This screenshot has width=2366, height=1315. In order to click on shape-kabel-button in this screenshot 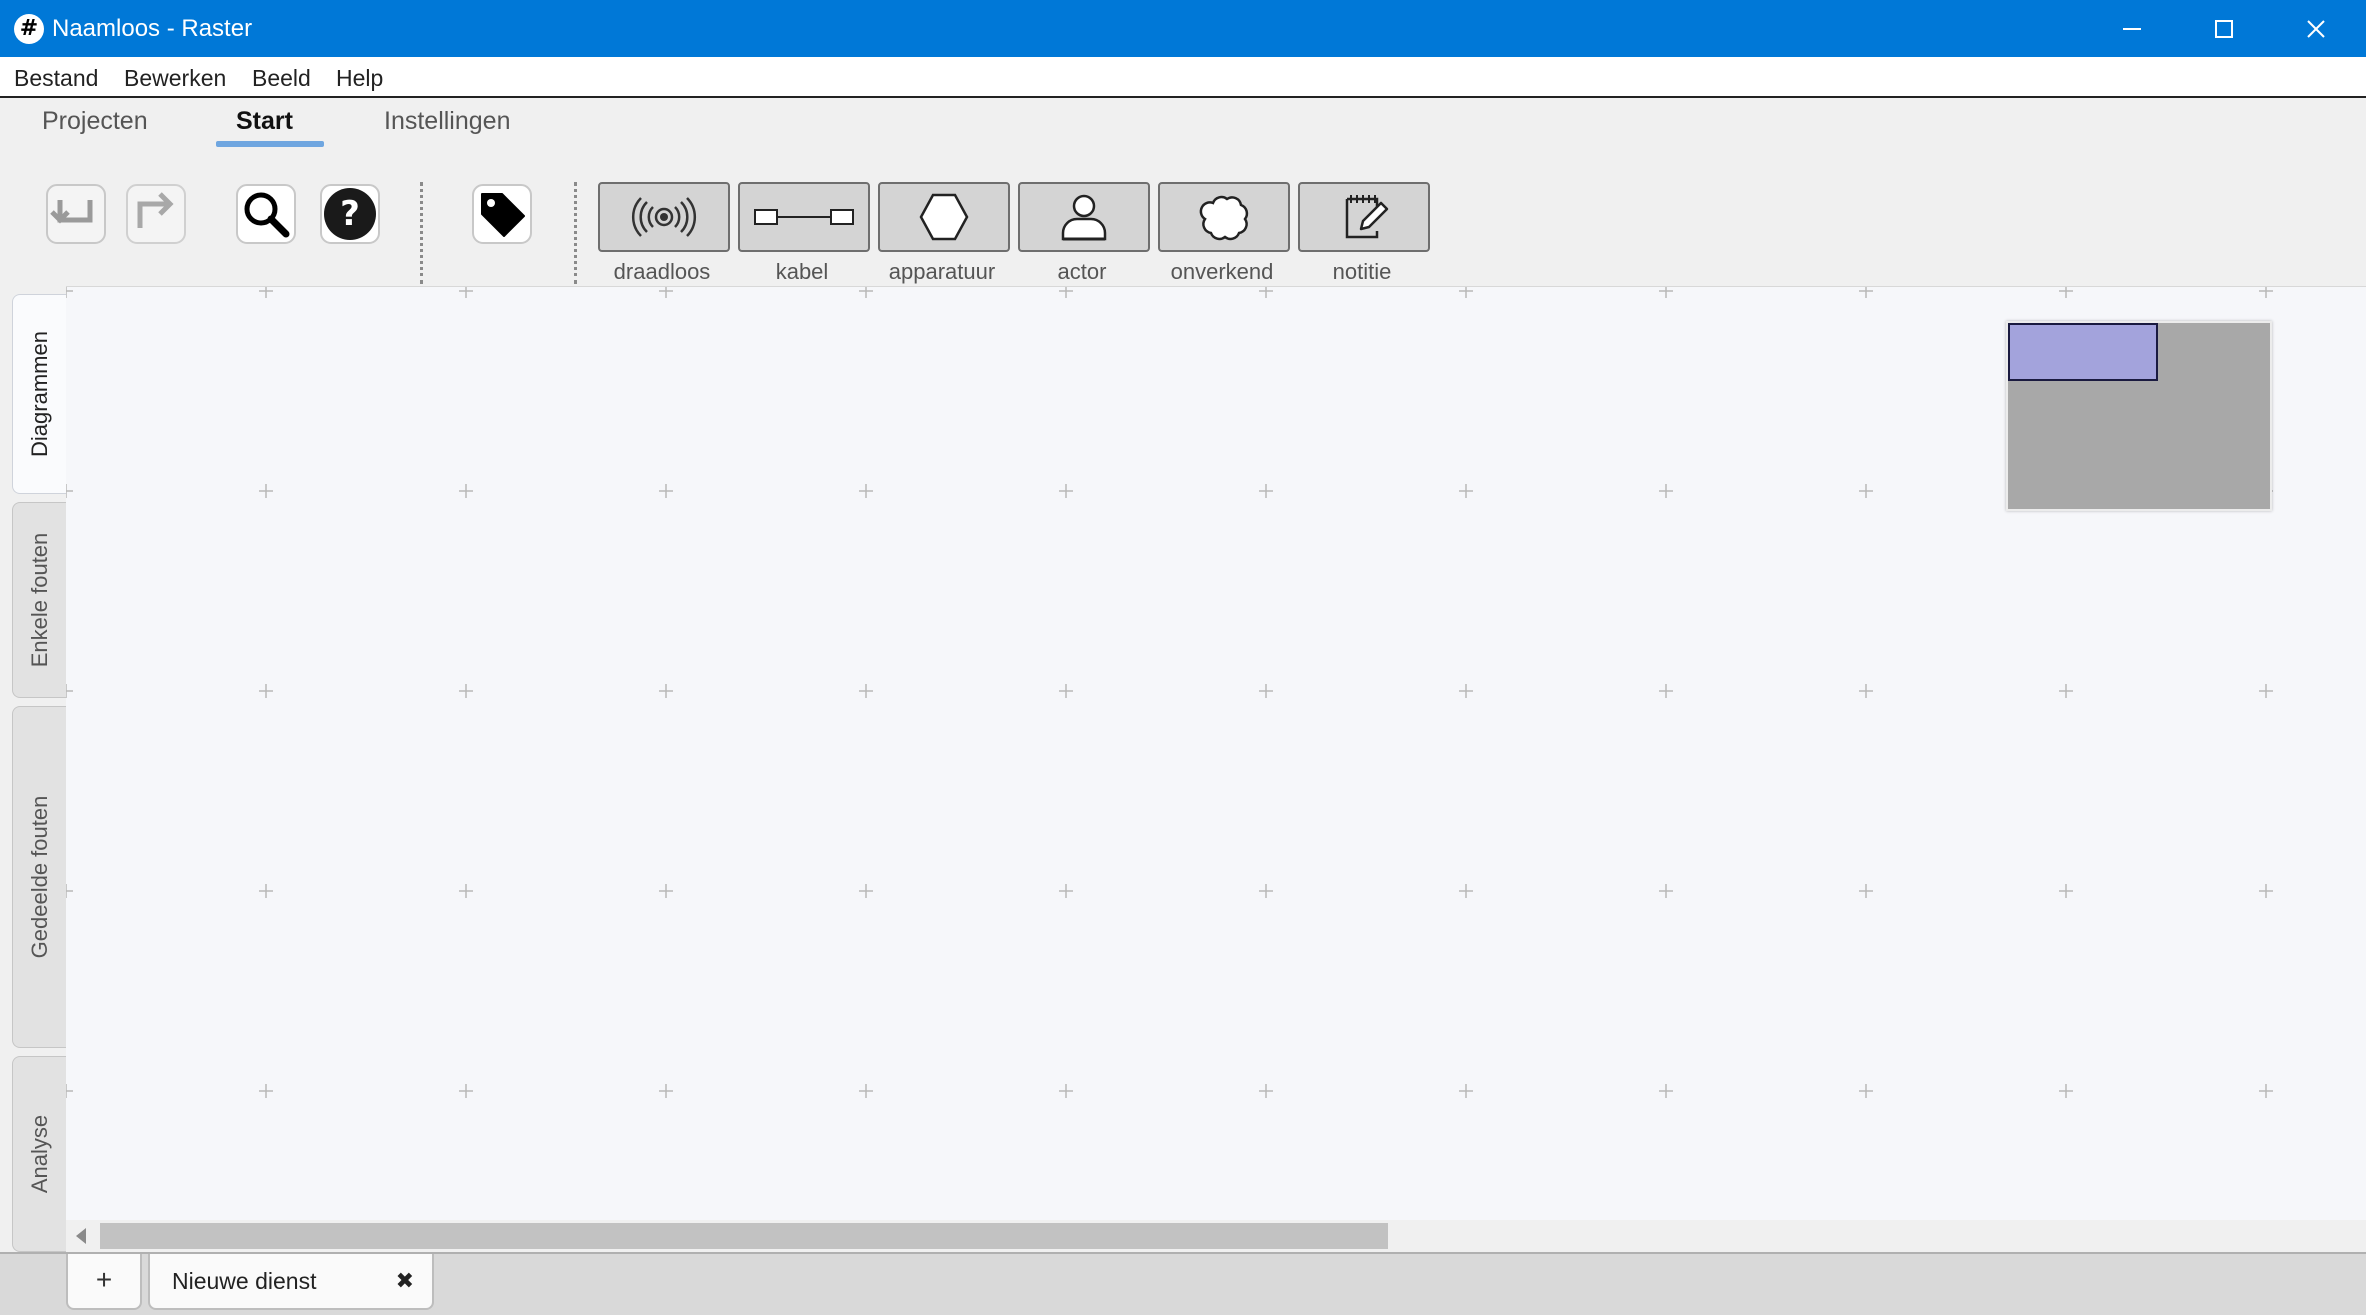, I will do `click(804, 217)`.